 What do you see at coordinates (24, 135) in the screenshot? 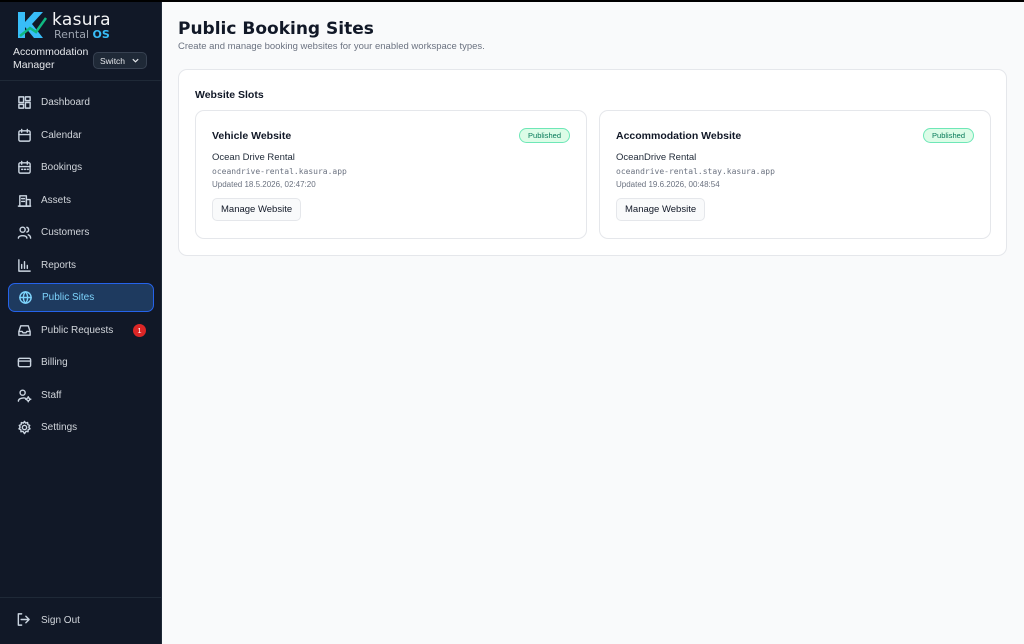
I see `calendar-icon` at bounding box center [24, 135].